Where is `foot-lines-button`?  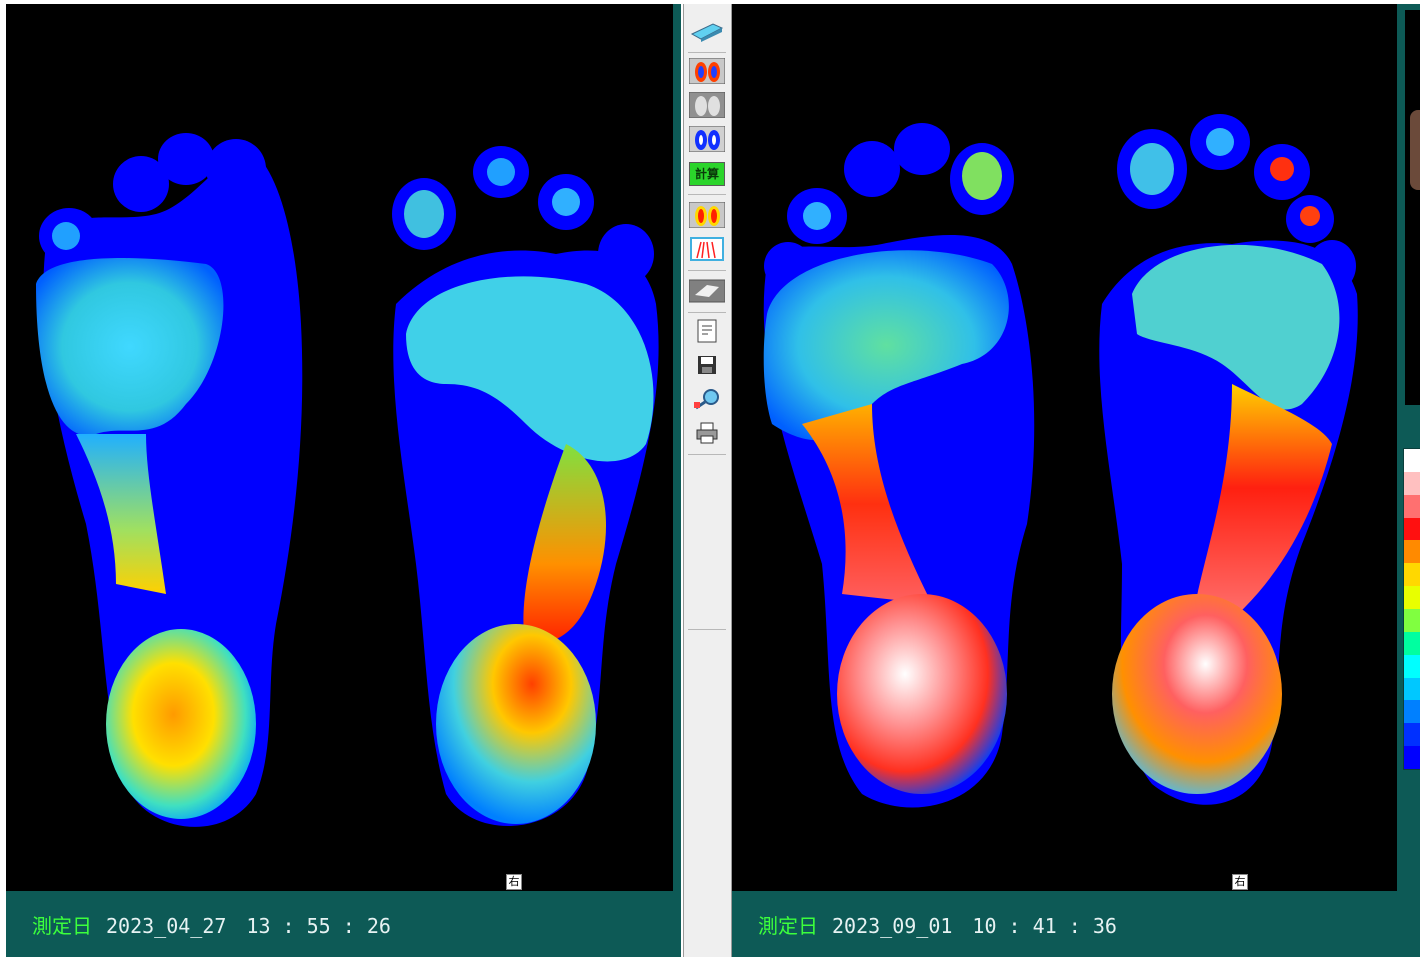
foot-lines-button is located at coordinates (707, 249).